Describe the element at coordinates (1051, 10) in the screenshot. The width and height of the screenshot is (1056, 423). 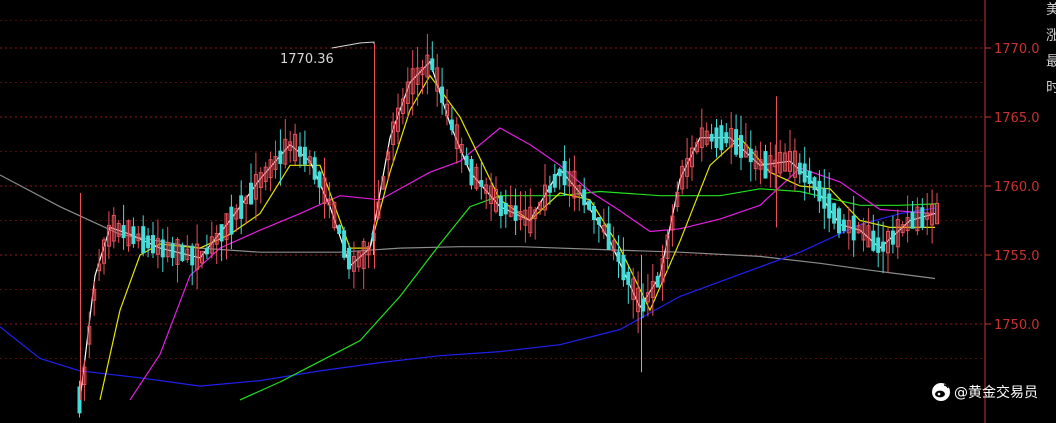
I see `edge-glyph-1: 美` at that location.